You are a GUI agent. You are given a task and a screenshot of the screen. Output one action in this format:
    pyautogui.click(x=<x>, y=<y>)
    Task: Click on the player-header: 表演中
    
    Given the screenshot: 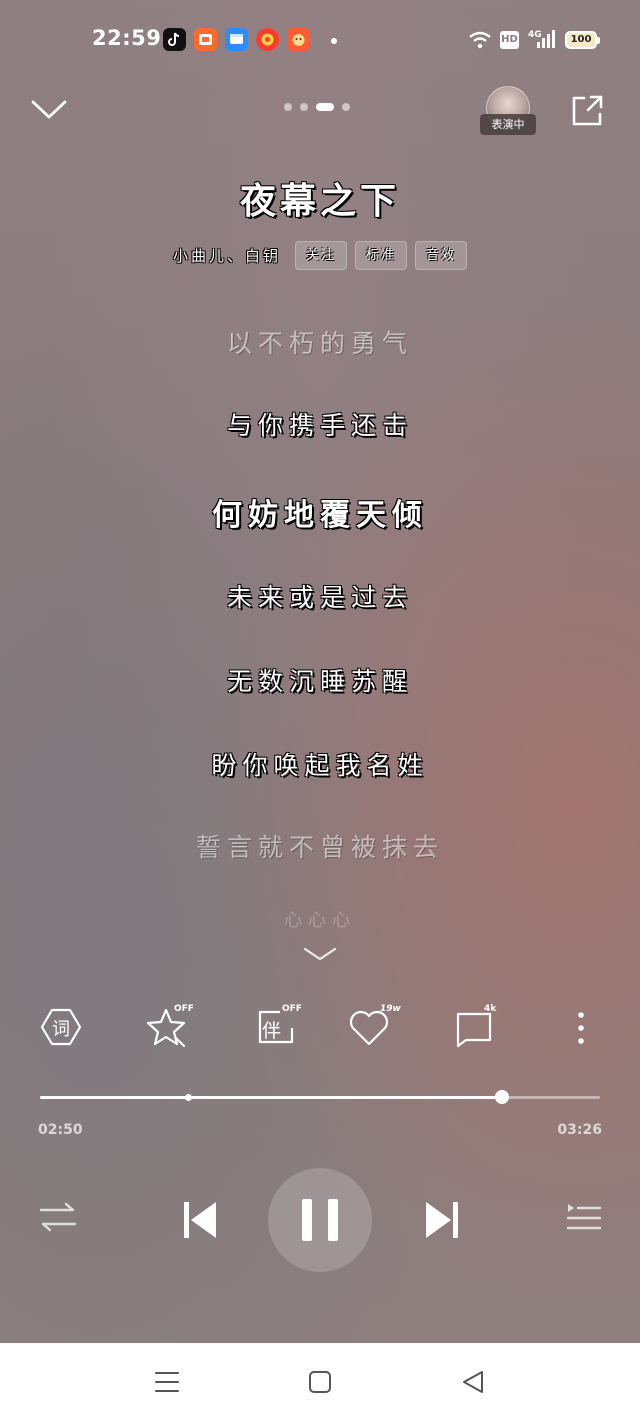 What is the action you would take?
    pyautogui.click(x=320, y=110)
    